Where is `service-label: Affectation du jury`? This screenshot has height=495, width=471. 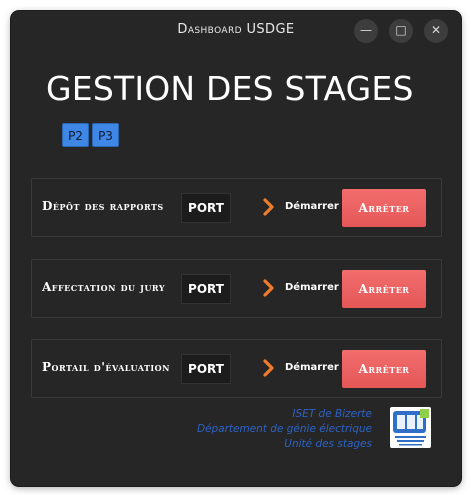
service-label: Affectation du jury is located at coordinates (104, 287).